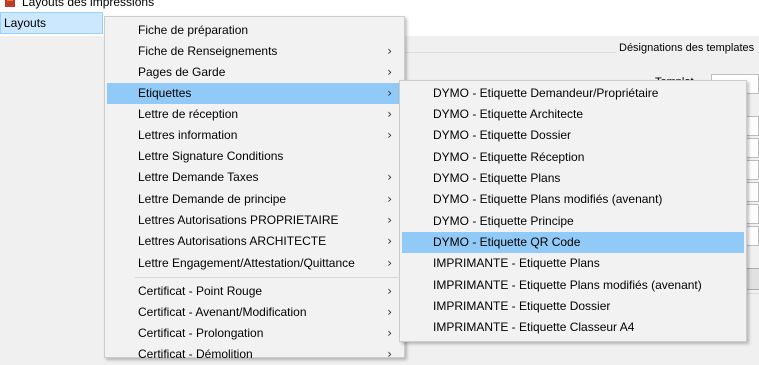  Describe the element at coordinates (573, 178) in the screenshot. I see `submenu-item-dymo-plans: DYMO - Etiquette Plans` at that location.